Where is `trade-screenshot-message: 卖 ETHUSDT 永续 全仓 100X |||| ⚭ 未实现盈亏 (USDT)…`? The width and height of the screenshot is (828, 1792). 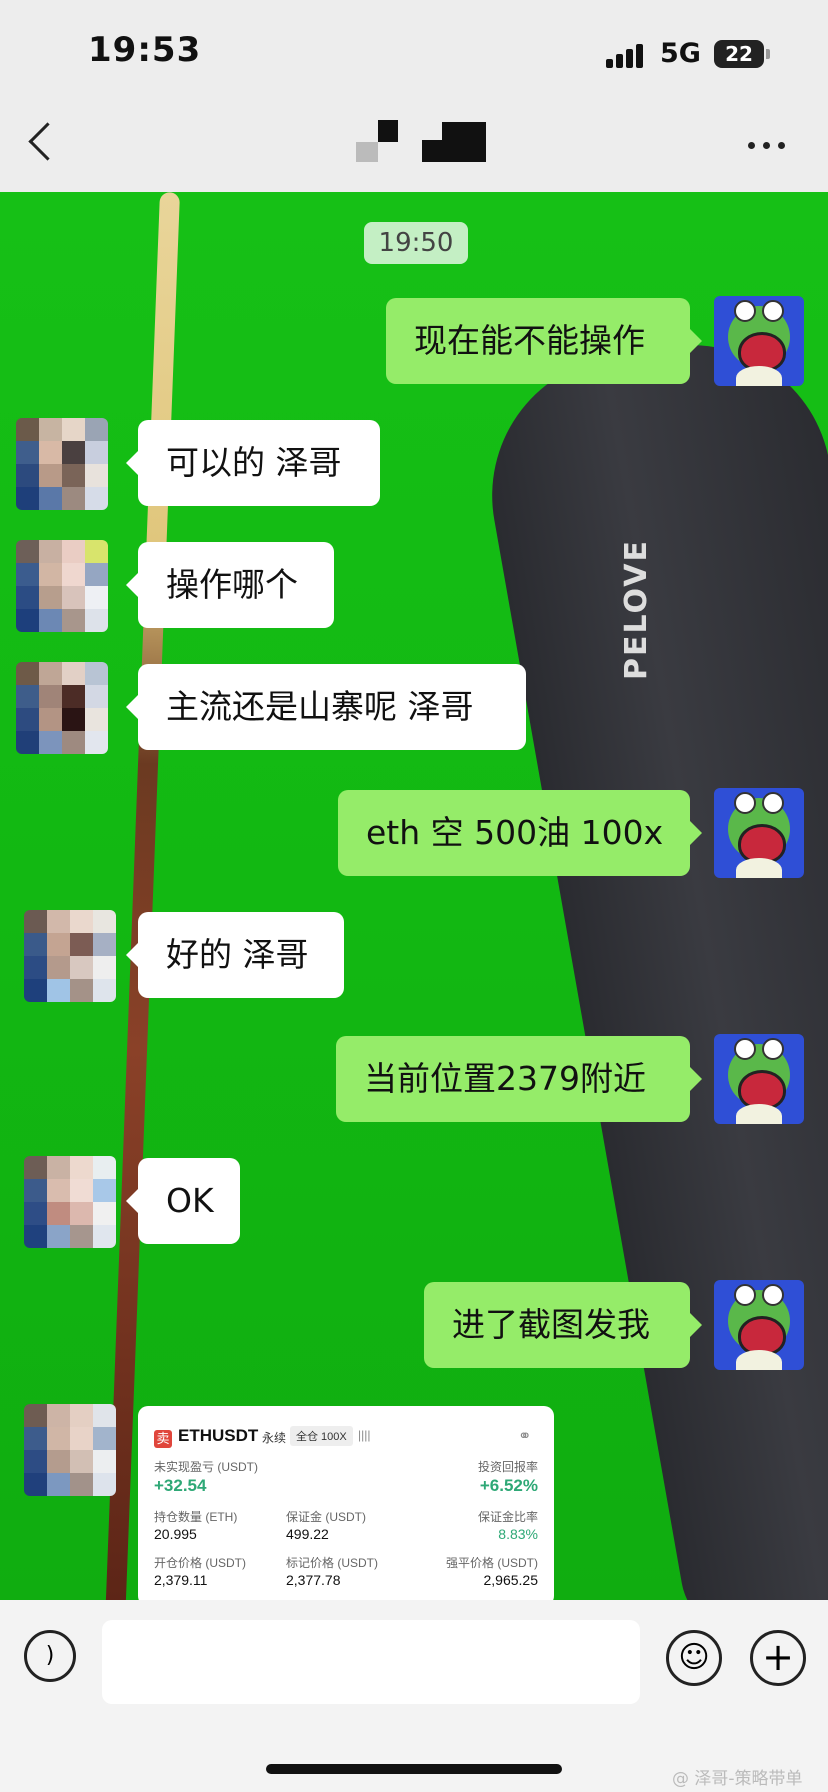
trade-screenshot-message: 卖 ETHUSDT 永续 全仓 100X |||| ⚭ 未实现盈亏 (USDT)… is located at coordinates (346, 1503).